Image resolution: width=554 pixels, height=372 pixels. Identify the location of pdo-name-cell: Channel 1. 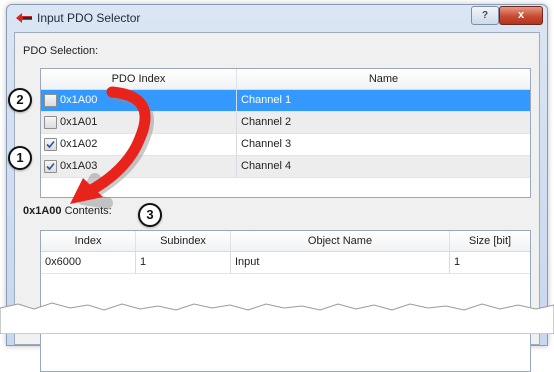
(383, 100).